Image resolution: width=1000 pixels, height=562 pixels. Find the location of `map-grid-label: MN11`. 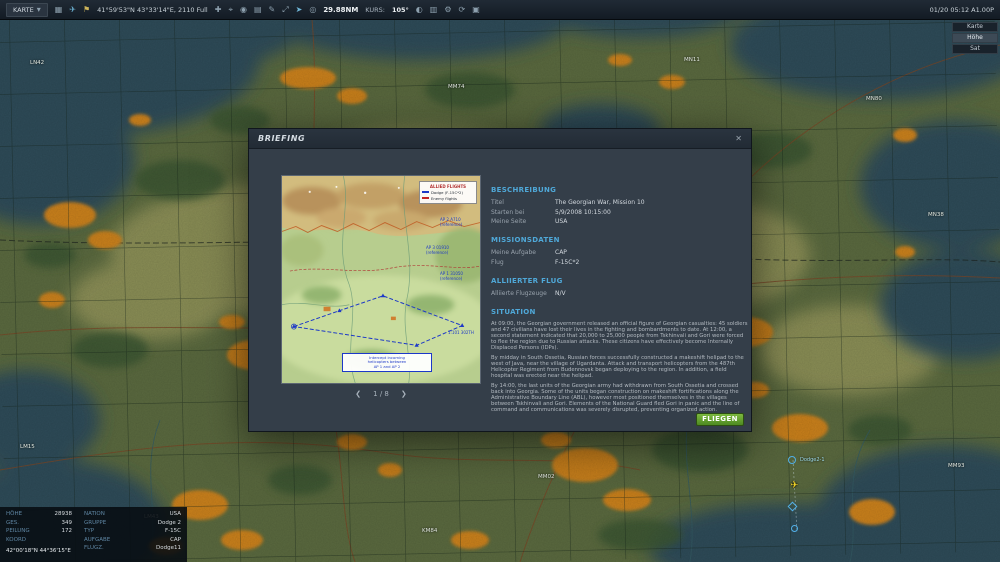

map-grid-label: MN11 is located at coordinates (692, 60).